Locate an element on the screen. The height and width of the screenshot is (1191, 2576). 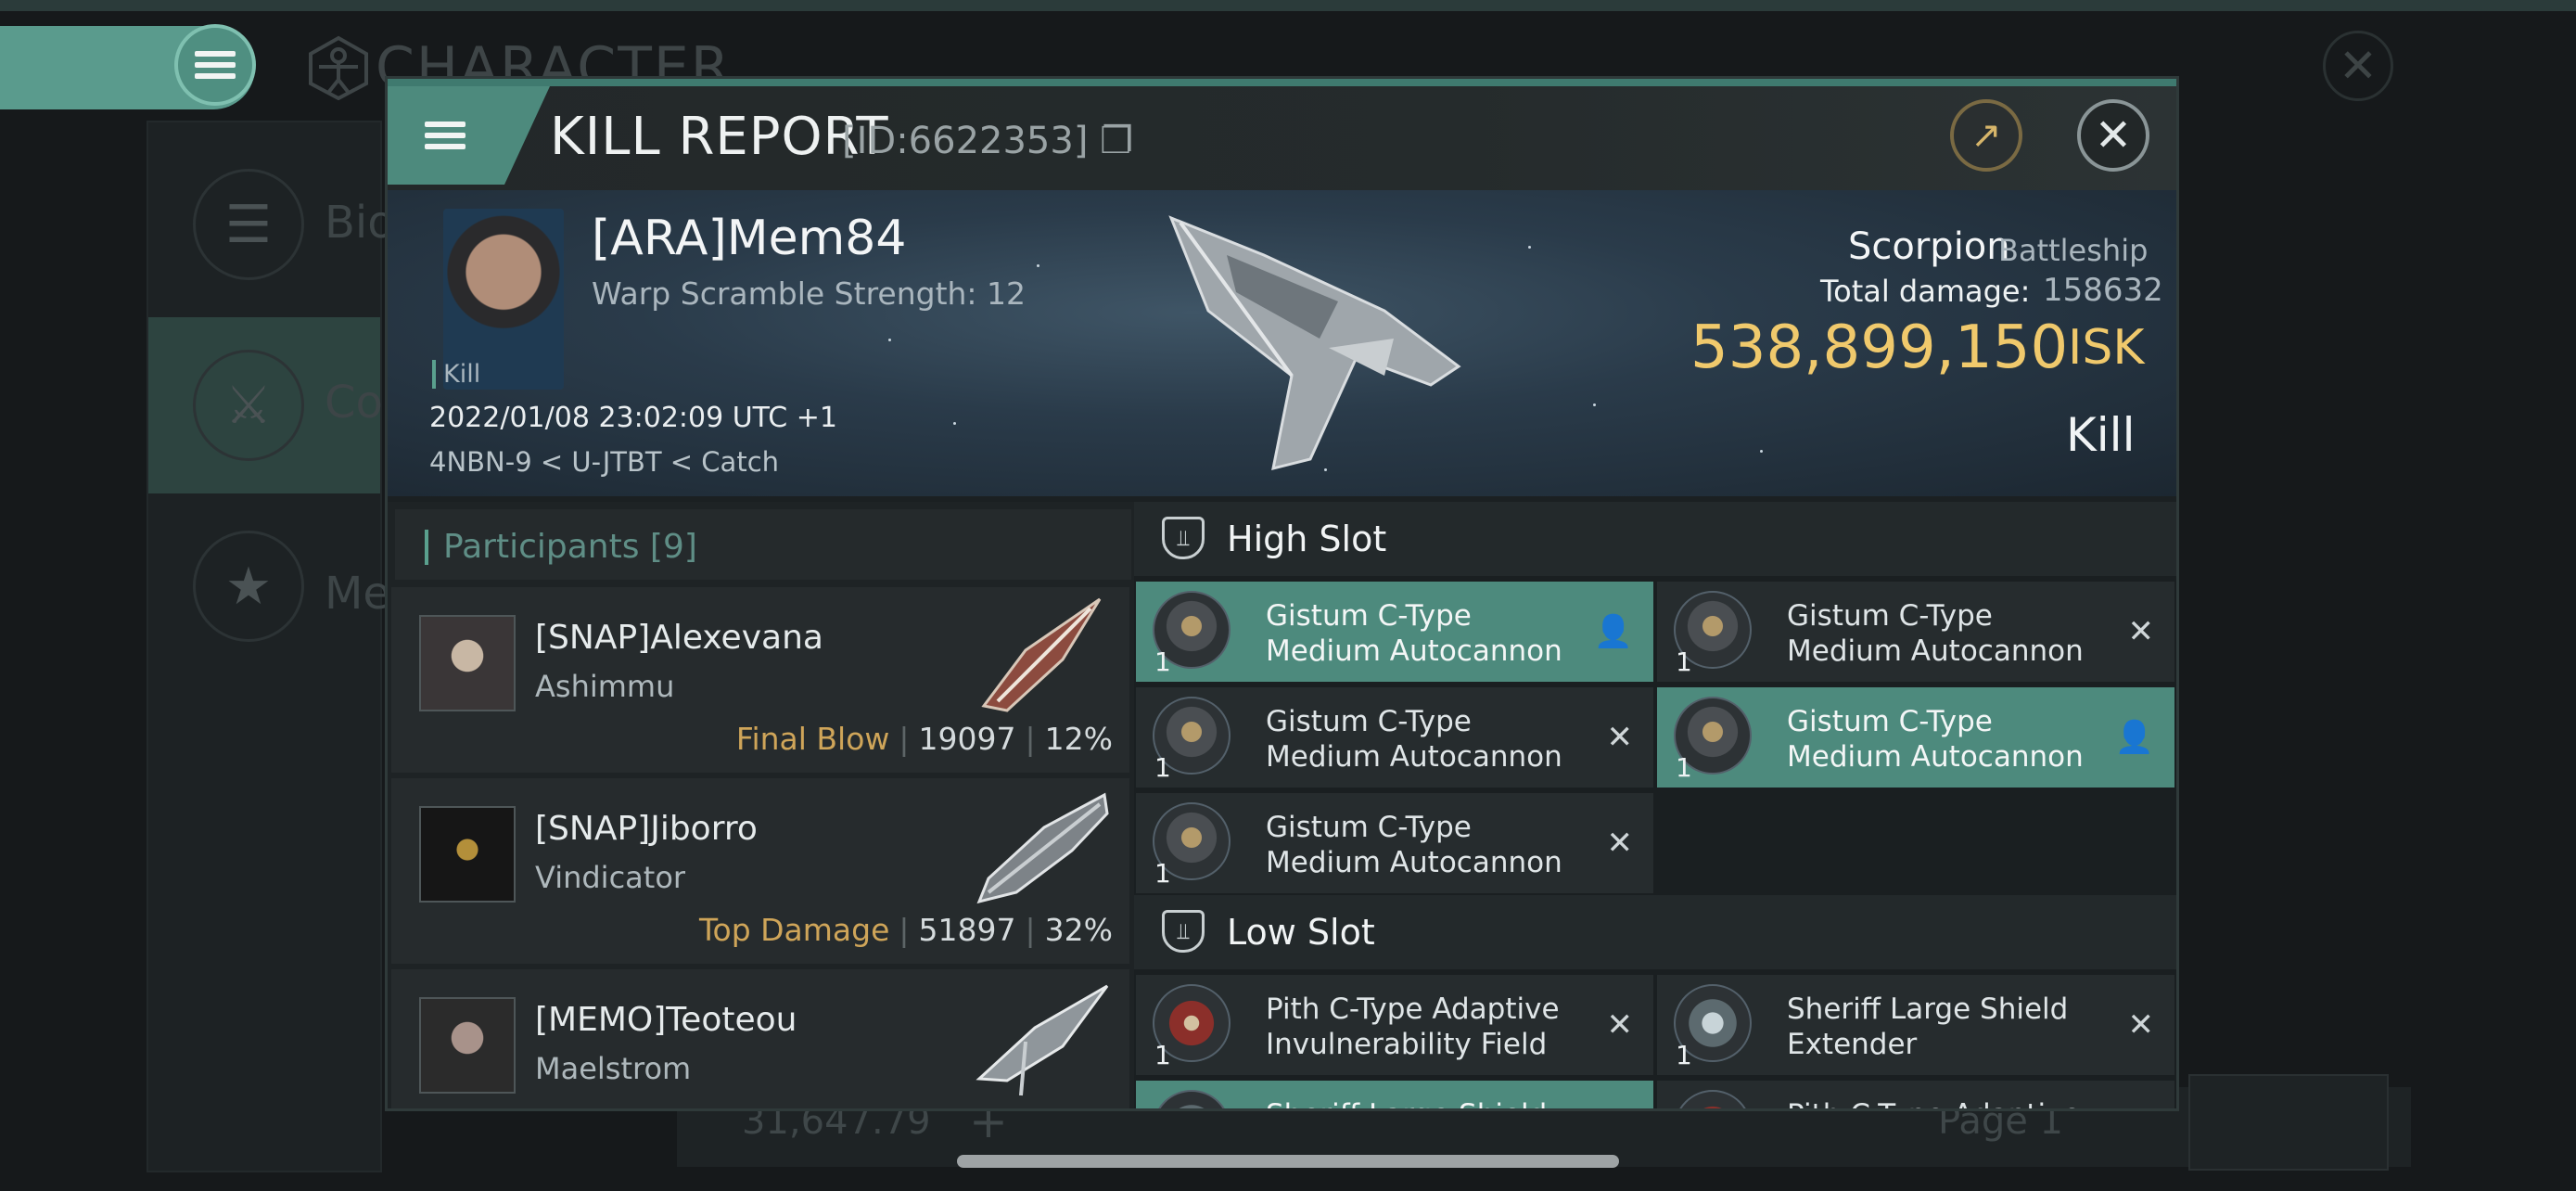
sidebar-item-combat: ⚔ Co is located at coordinates (266, 405).